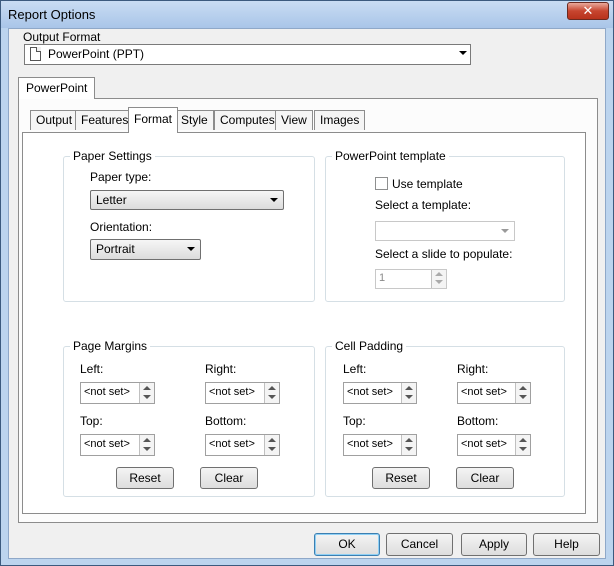 The height and width of the screenshot is (566, 614). I want to click on document-icon, so click(35, 54).